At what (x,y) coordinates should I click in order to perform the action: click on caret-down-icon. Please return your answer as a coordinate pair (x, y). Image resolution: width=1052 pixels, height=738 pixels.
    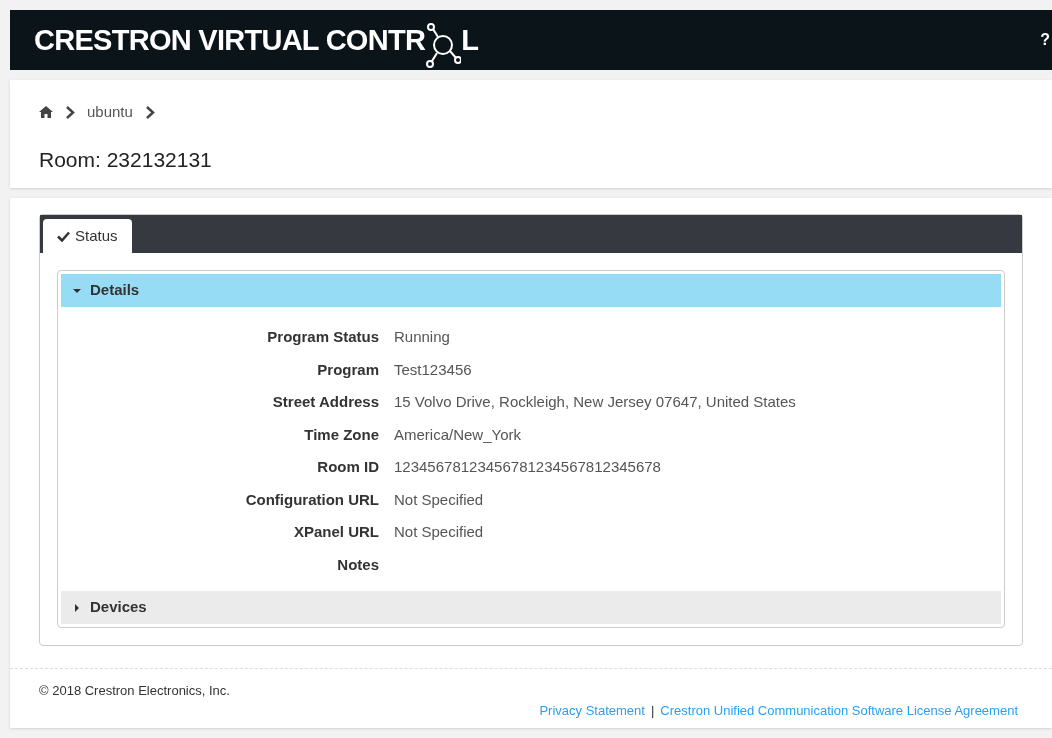
    Looking at the image, I should click on (77, 290).